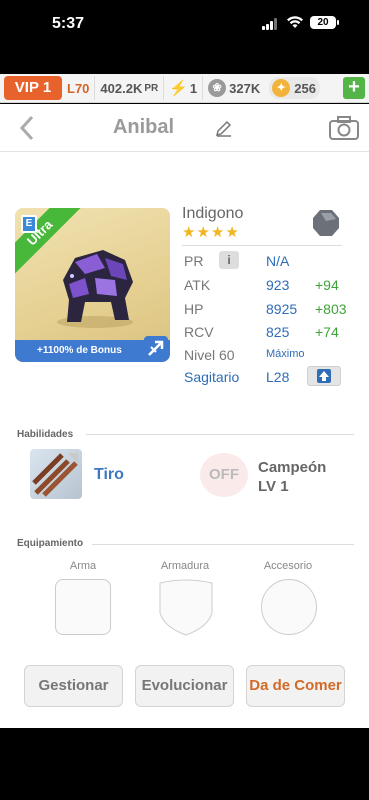 This screenshot has width=369, height=800. I want to click on clock: 5:37, so click(68, 23).